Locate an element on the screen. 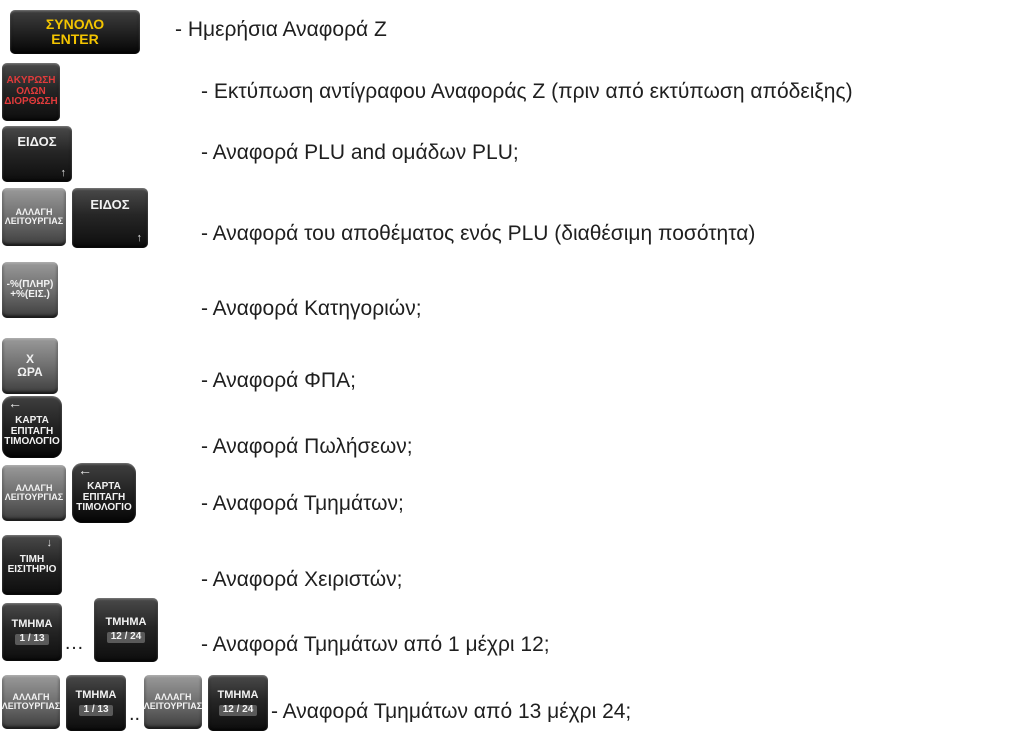 This screenshot has height=735, width=1035. key-label: ΩΡΑ is located at coordinates (30, 372).